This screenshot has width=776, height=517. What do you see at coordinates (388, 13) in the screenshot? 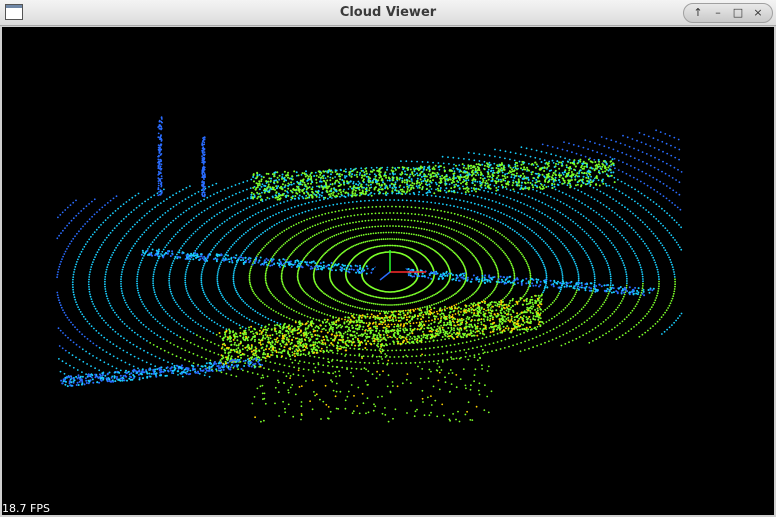
I see `title-bar: Cloud Viewer ↑ – □ ×` at bounding box center [388, 13].